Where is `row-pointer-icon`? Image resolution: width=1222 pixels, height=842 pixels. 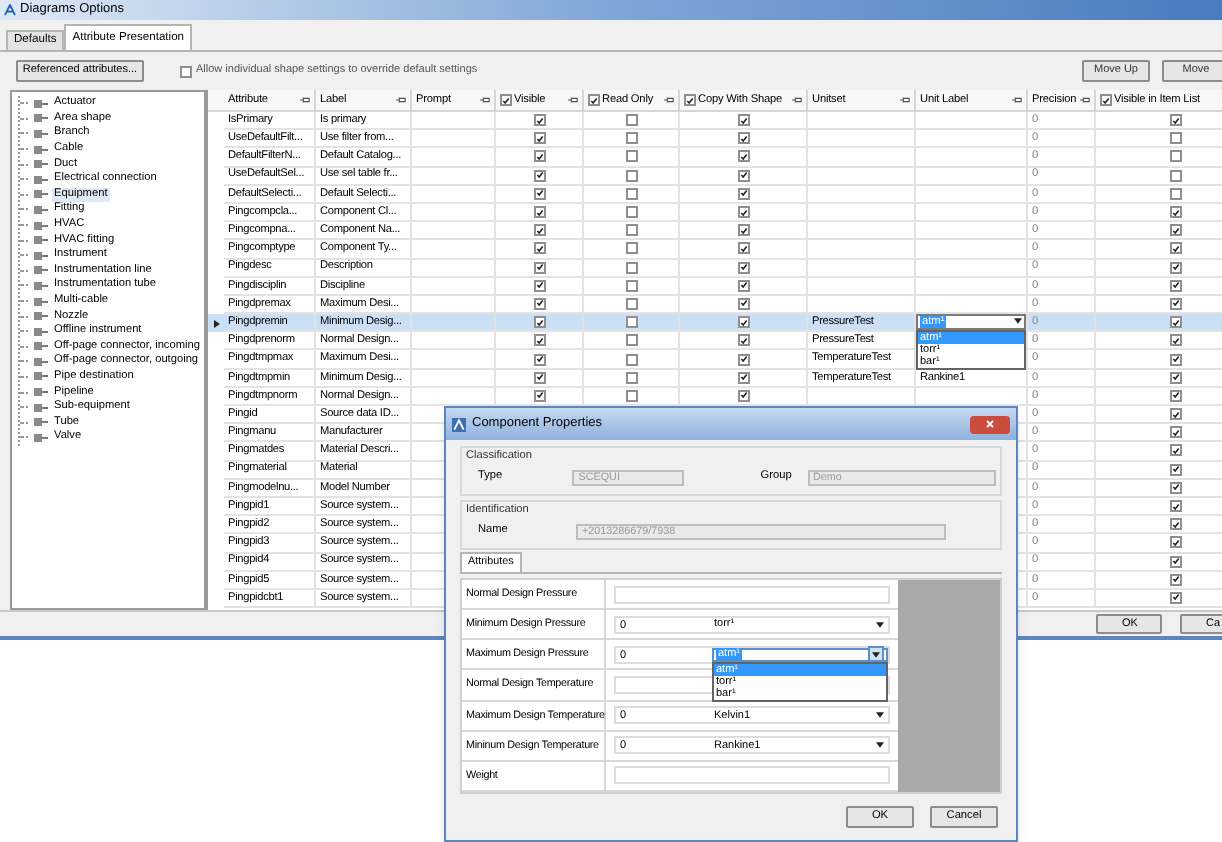
row-pointer-icon is located at coordinates (216, 323).